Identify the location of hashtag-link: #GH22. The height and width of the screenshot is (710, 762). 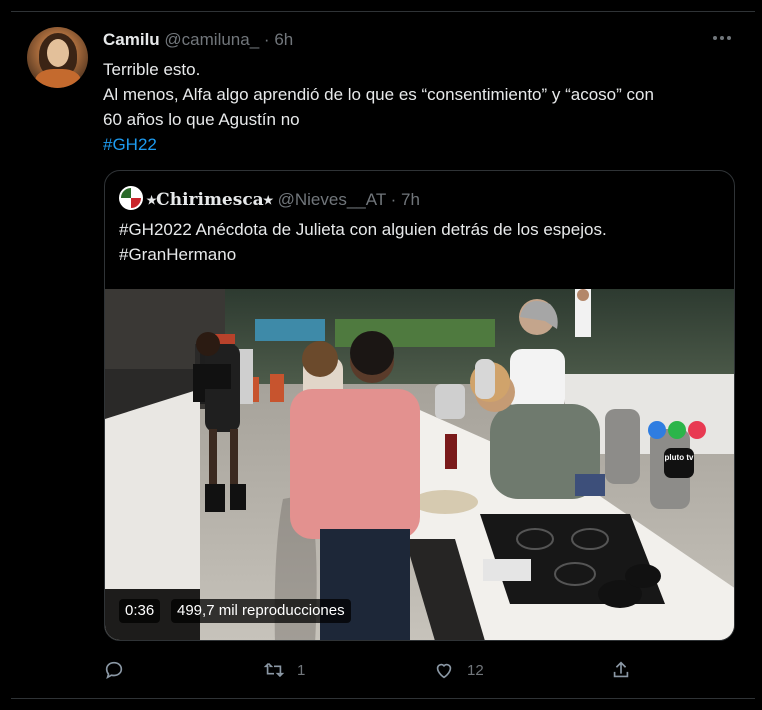
(423, 144).